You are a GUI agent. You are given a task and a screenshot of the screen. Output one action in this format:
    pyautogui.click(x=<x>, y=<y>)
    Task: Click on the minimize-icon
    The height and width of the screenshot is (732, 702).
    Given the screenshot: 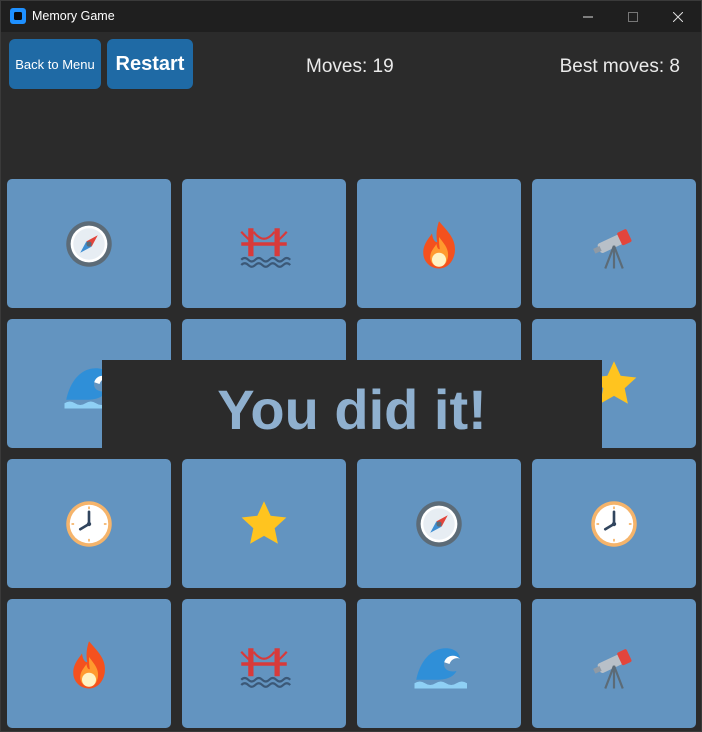 What is the action you would take?
    pyautogui.click(x=588, y=16)
    